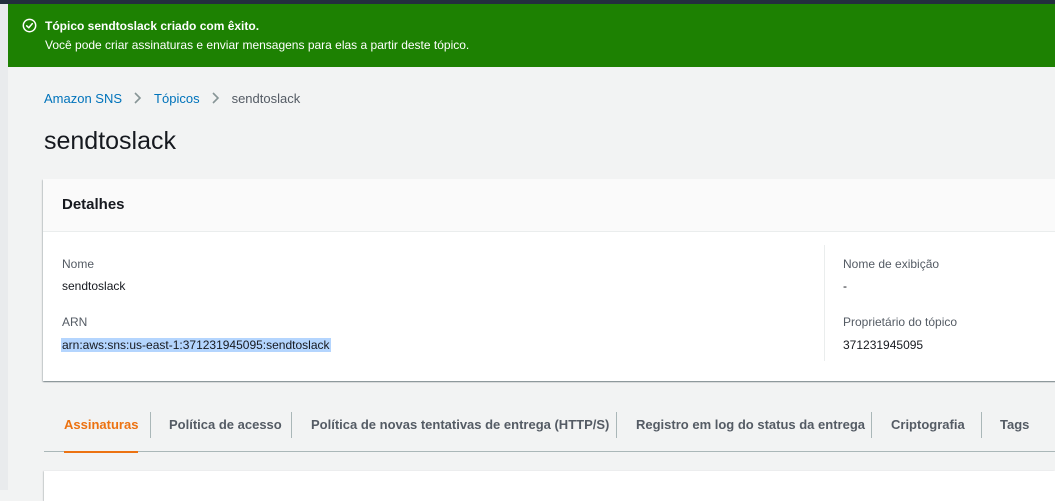  Describe the element at coordinates (83, 98) in the screenshot. I see `breadcrumb-amazon-sns: Amazon SNS` at that location.